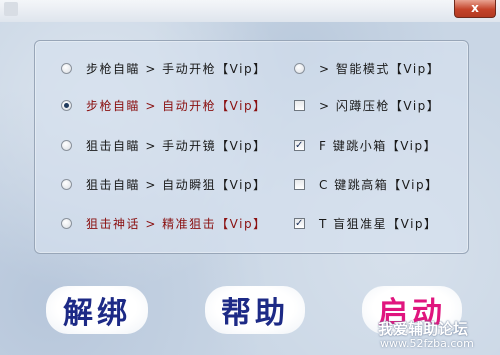 This screenshot has height=355, width=500. I want to click on option-crouch-recoil: > 闪蹲压枪【Vip】, so click(367, 105).